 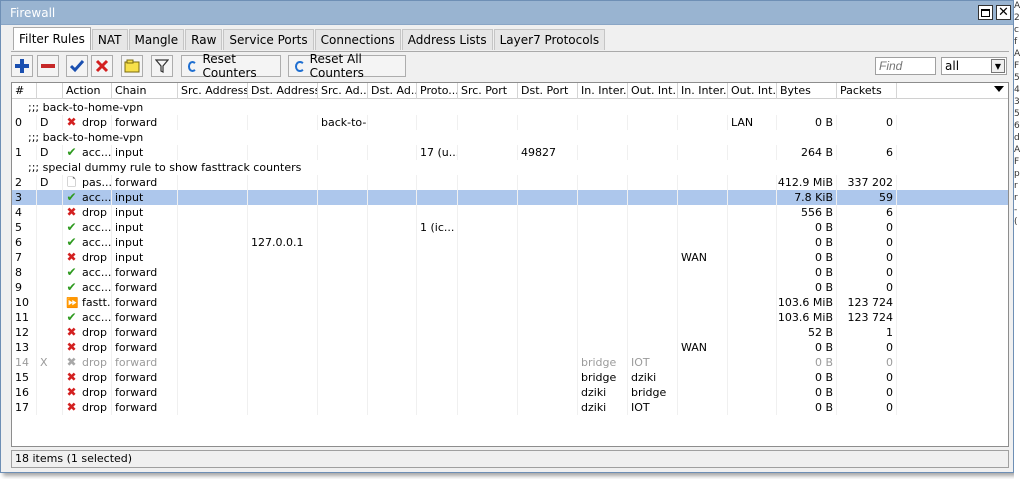 What do you see at coordinates (109, 39) in the screenshot?
I see `tab-nat: NAT` at bounding box center [109, 39].